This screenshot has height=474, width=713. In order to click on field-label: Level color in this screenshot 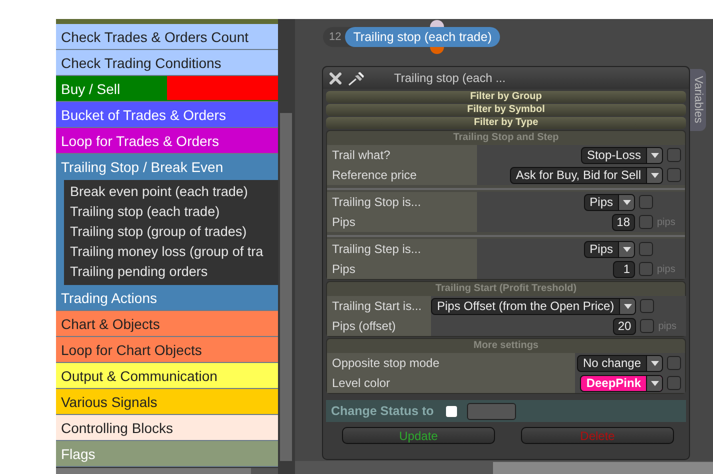, I will do `click(451, 383)`.